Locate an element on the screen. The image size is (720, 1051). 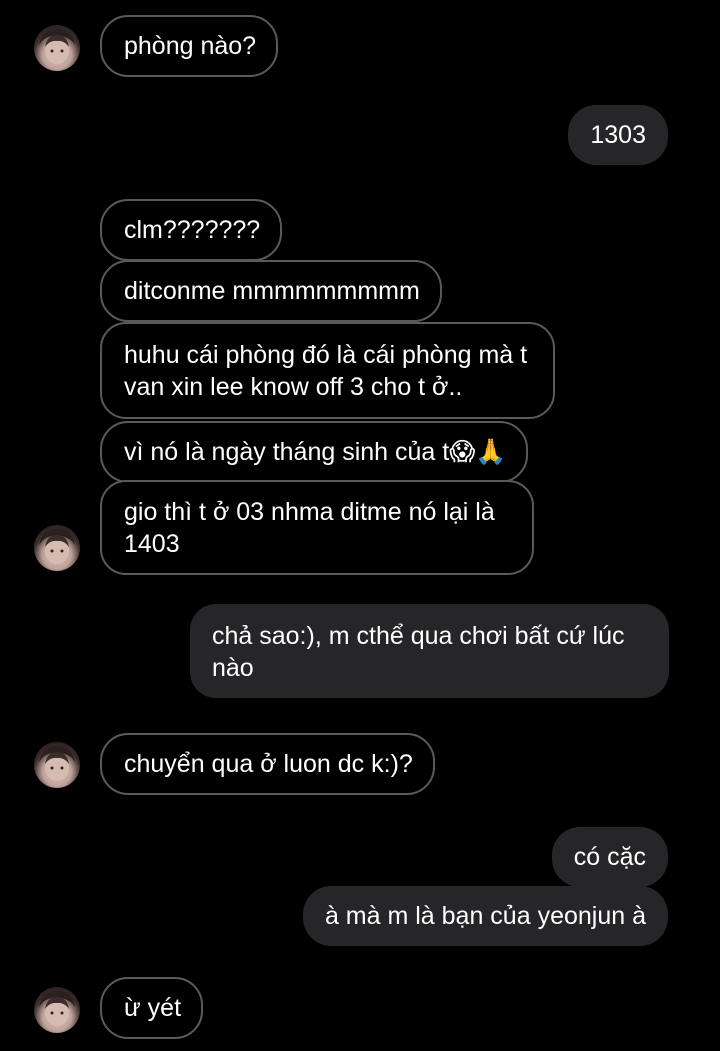
sent-message: có cặc is located at coordinates (609, 857).